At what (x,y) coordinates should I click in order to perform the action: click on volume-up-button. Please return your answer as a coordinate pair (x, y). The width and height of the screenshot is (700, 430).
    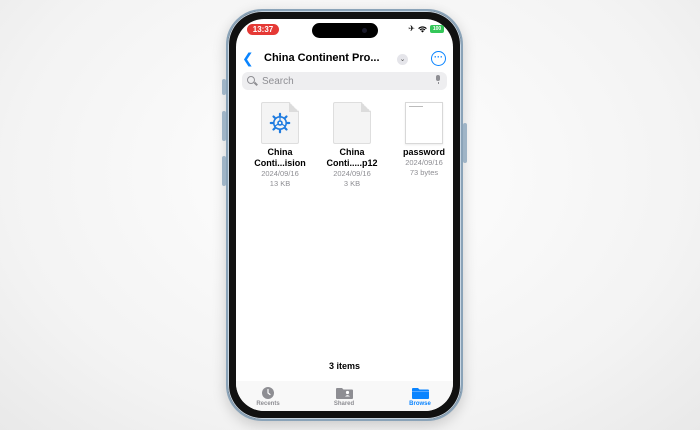
    Looking at the image, I should click on (224, 126).